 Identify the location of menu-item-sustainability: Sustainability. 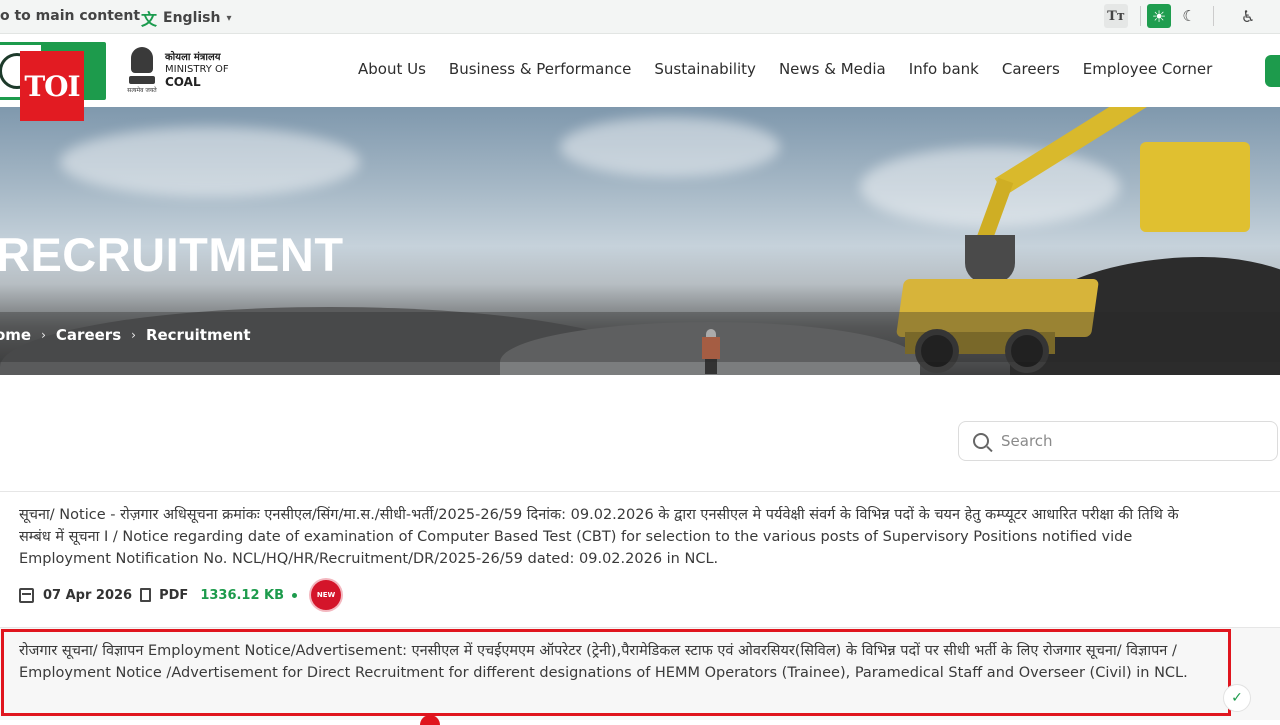
(705, 69).